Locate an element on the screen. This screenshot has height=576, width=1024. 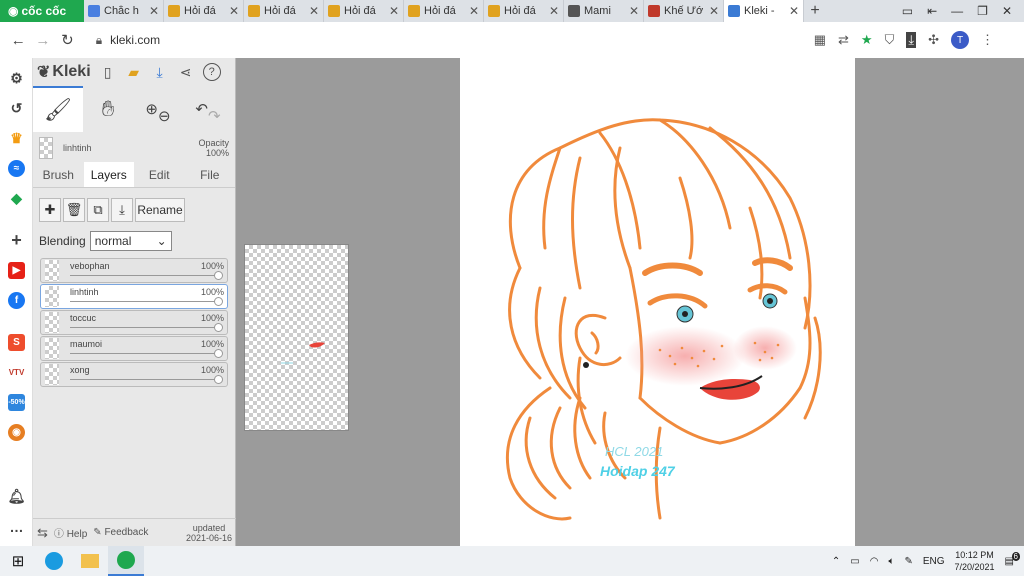
pen-icon: ✎ is located at coordinates (908, 561).